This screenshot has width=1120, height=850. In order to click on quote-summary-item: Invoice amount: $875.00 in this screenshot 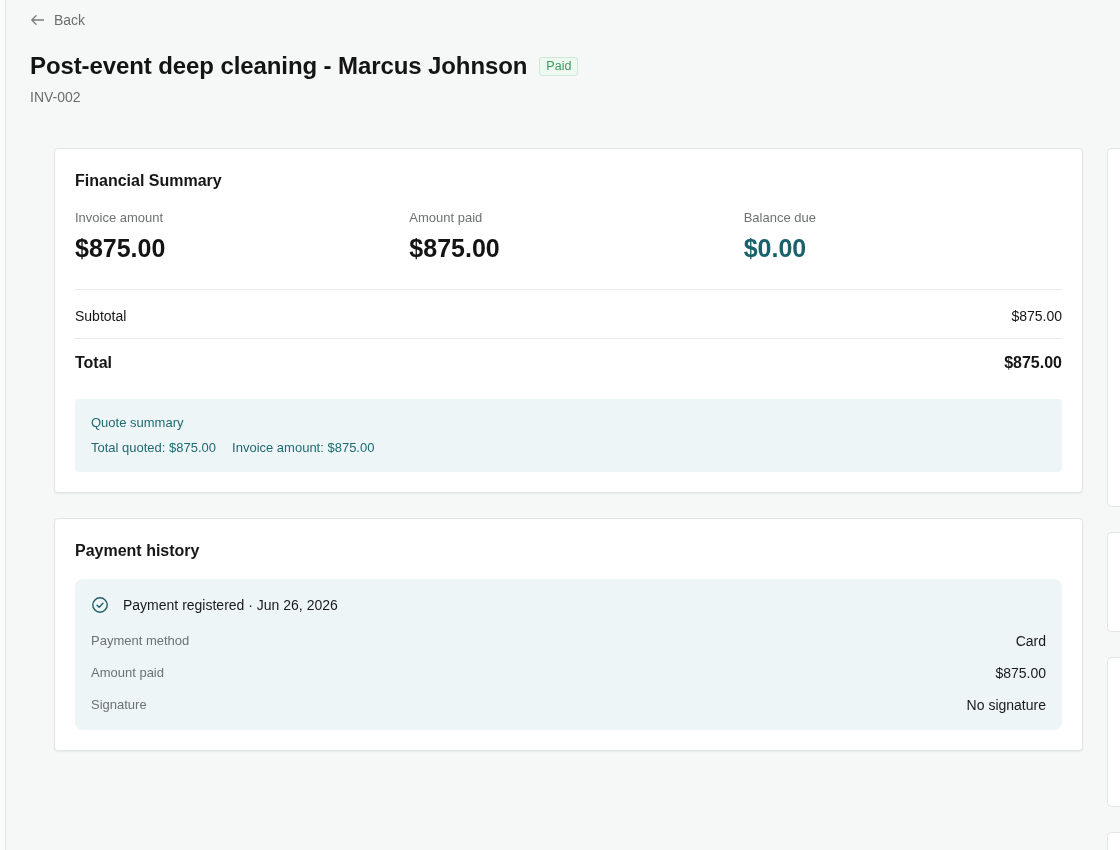, I will do `click(303, 448)`.